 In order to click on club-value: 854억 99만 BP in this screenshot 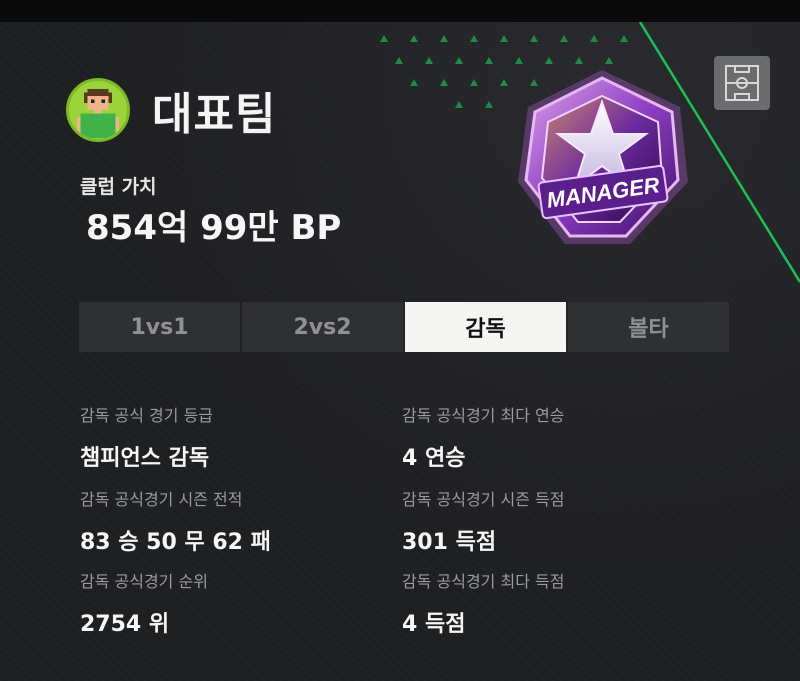, I will do `click(214, 228)`.